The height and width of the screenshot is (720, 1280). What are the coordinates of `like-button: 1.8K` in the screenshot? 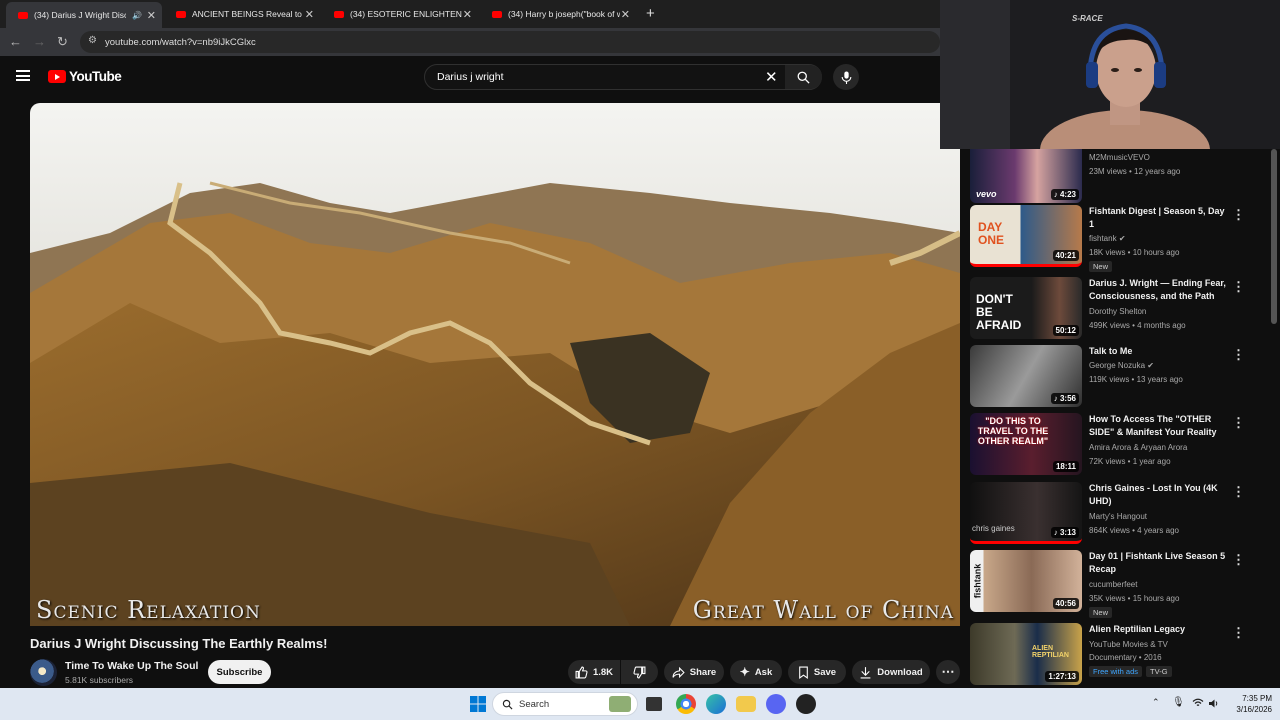 It's located at (594, 672).